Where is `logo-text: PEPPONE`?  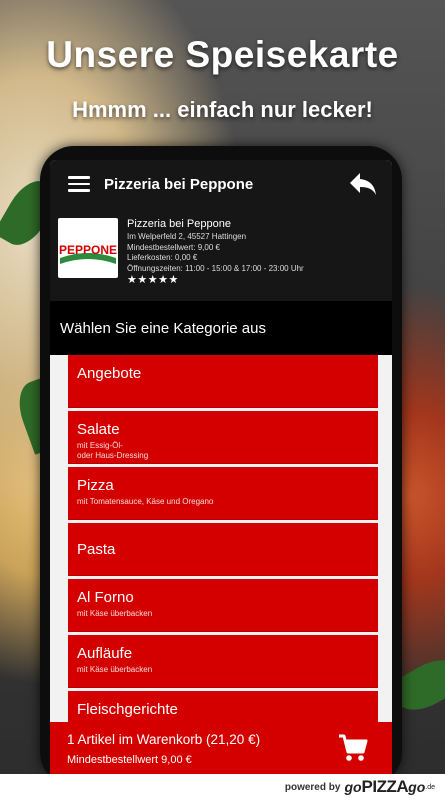
logo-text: PEPPONE is located at coordinates (88, 250).